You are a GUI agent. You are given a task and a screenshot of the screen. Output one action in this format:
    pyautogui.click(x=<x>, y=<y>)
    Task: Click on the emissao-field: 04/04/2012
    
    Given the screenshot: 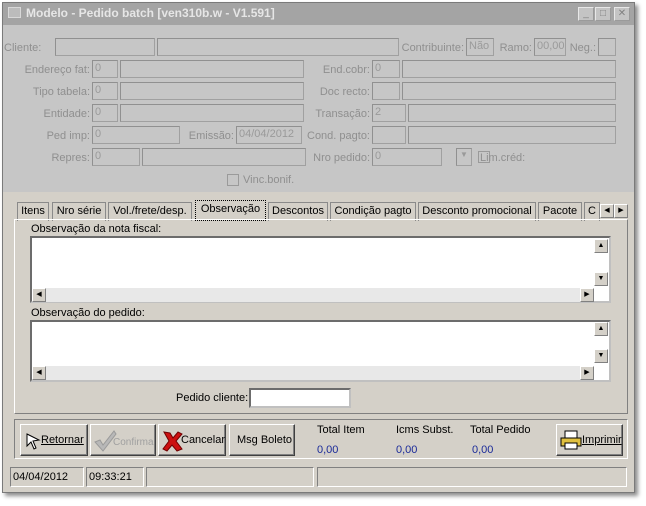 What is the action you would take?
    pyautogui.click(x=269, y=135)
    